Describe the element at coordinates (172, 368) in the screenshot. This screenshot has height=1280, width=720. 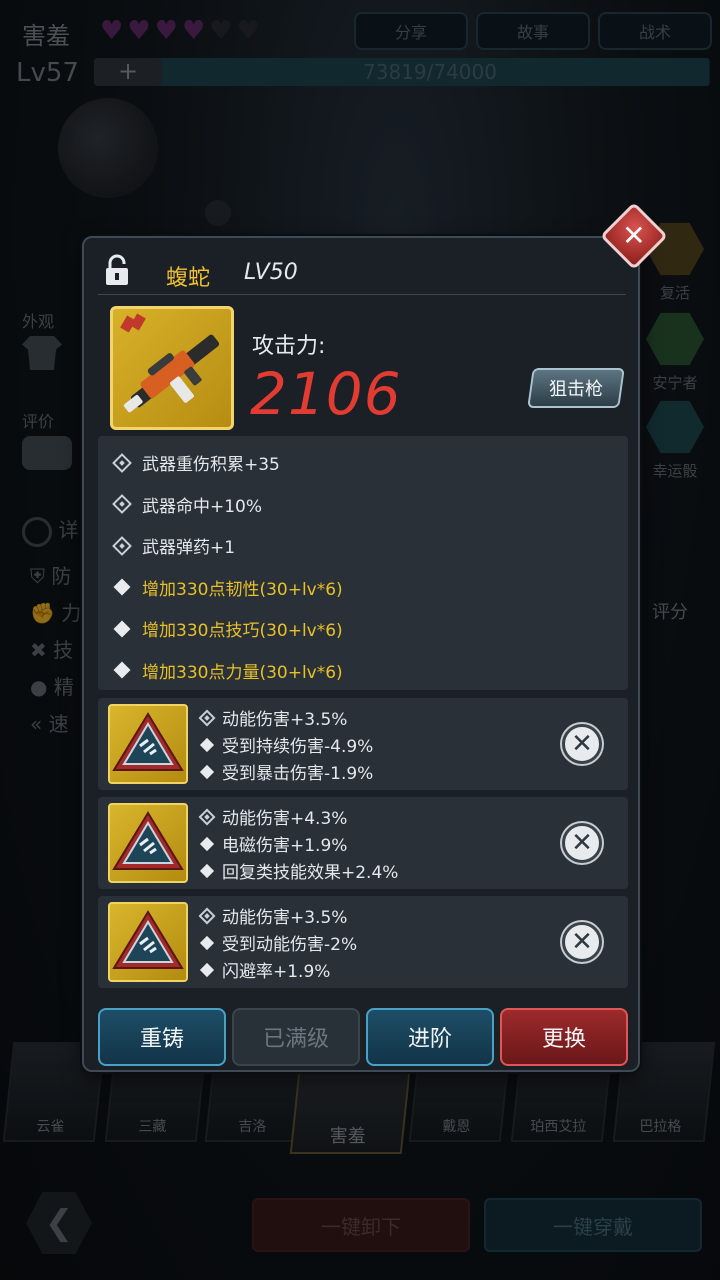
I see `sniper-rifle-icon` at that location.